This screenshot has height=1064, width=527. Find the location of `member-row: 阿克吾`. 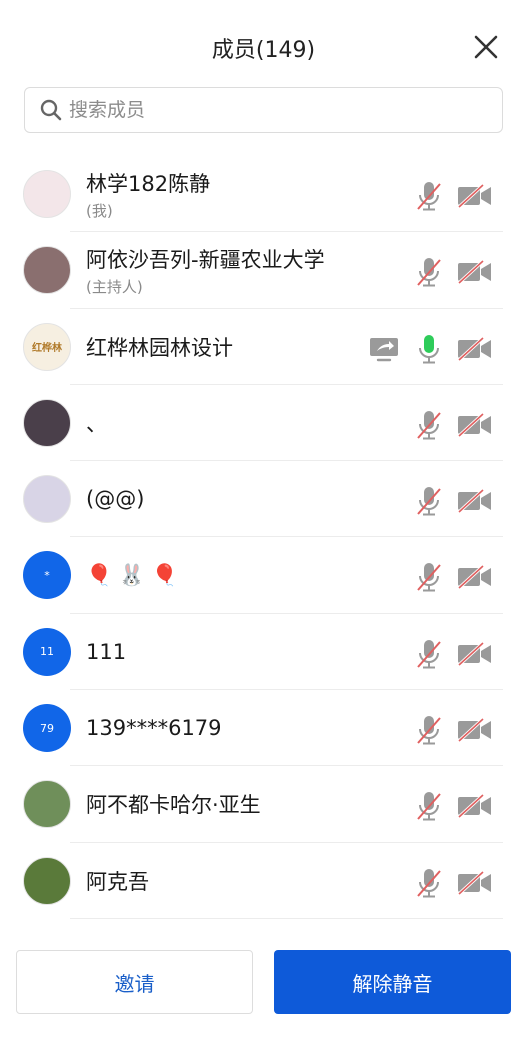

member-row: 阿克吾 is located at coordinates (263, 881).